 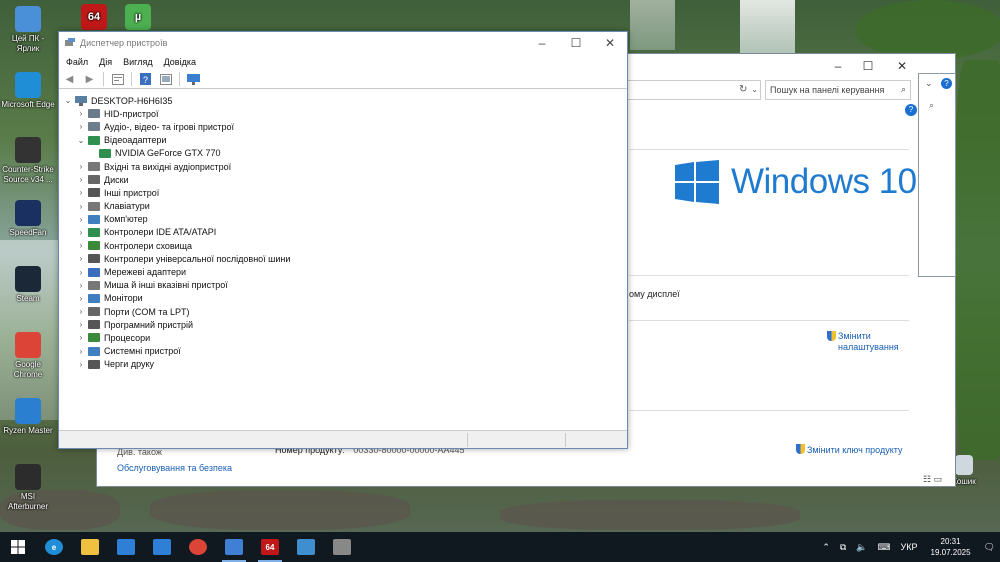 I want to click on tree-category: › Системні пристрої, so click(x=343, y=351).